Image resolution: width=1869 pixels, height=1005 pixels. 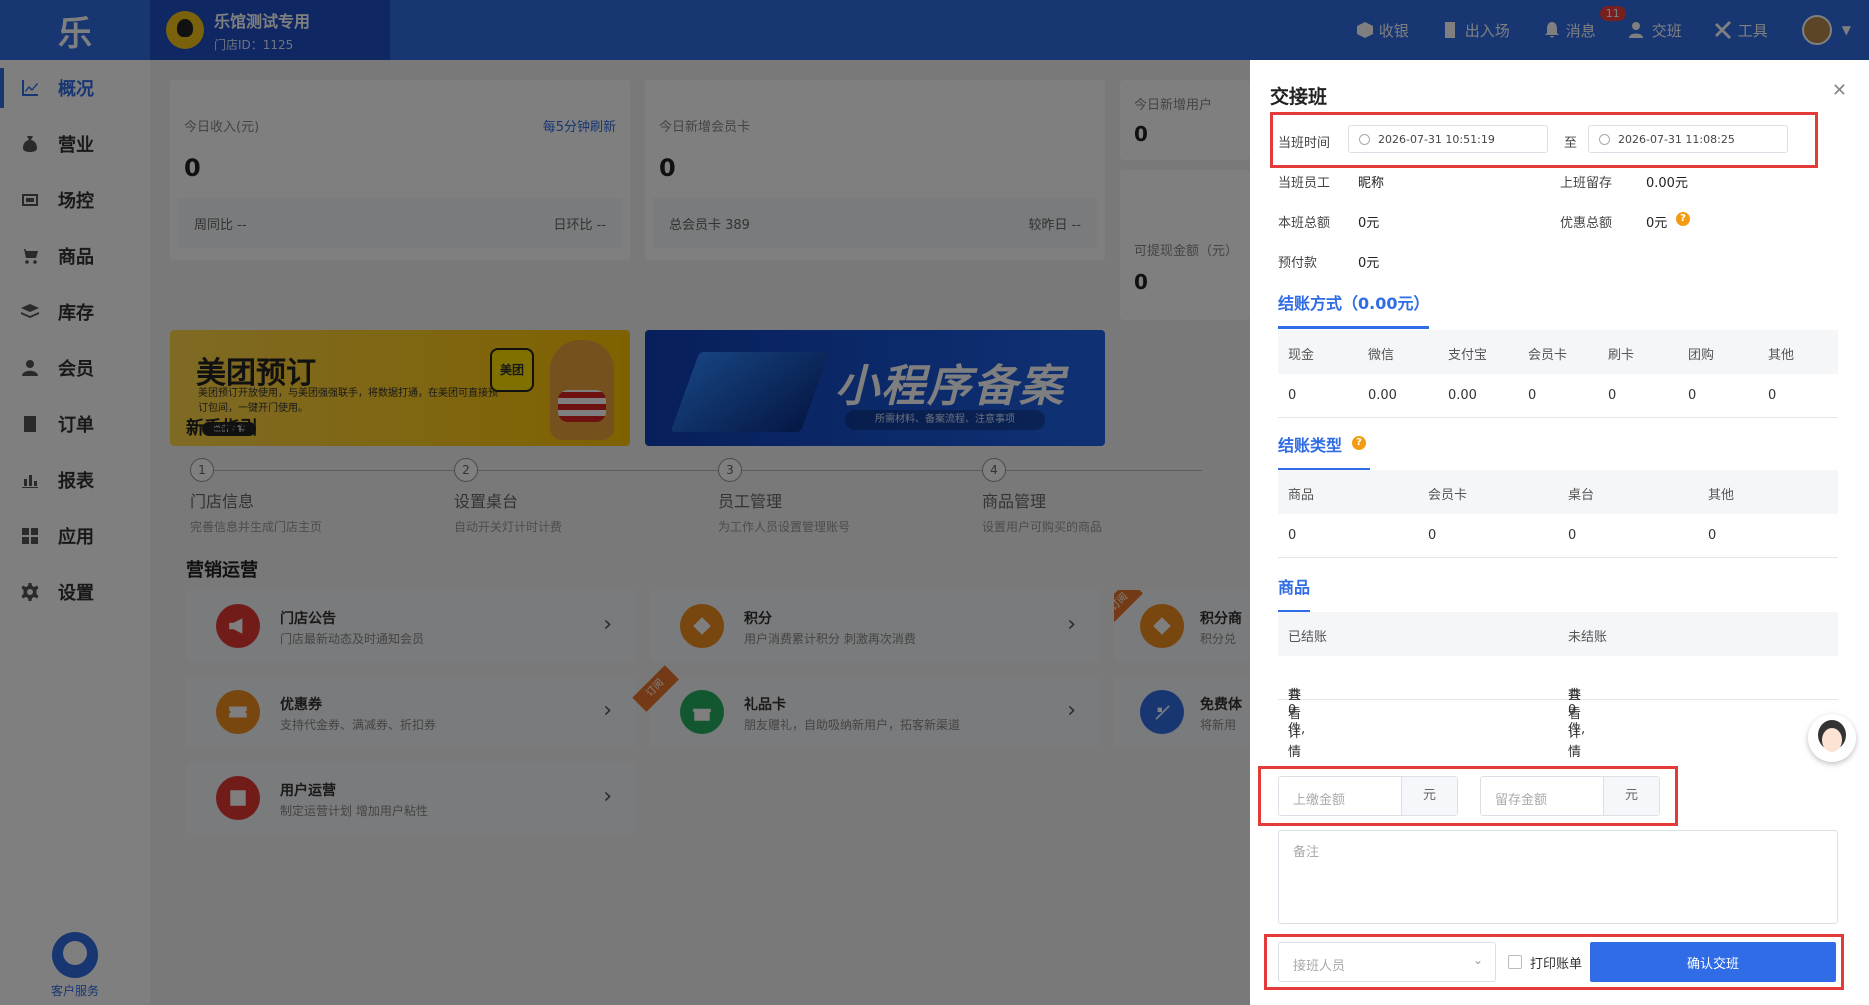 I want to click on retain-amount-input: 留存金额 元, so click(x=1570, y=796).